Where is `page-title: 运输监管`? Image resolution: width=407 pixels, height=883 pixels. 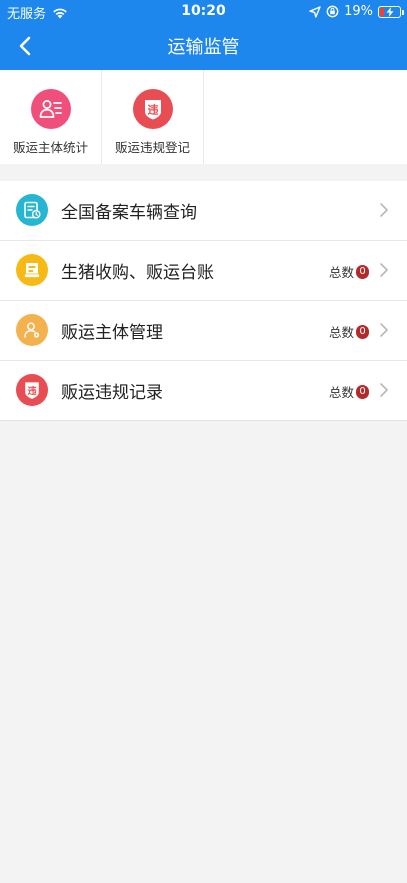
page-title: 运输监管 is located at coordinates (203, 47).